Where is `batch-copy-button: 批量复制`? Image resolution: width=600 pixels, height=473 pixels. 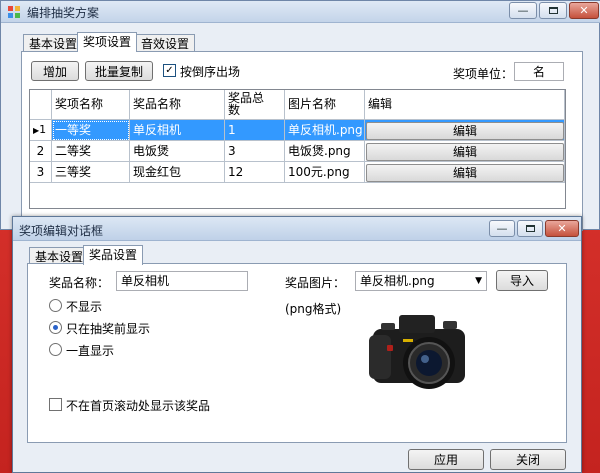
batch-copy-button: 批量复制 is located at coordinates (119, 71).